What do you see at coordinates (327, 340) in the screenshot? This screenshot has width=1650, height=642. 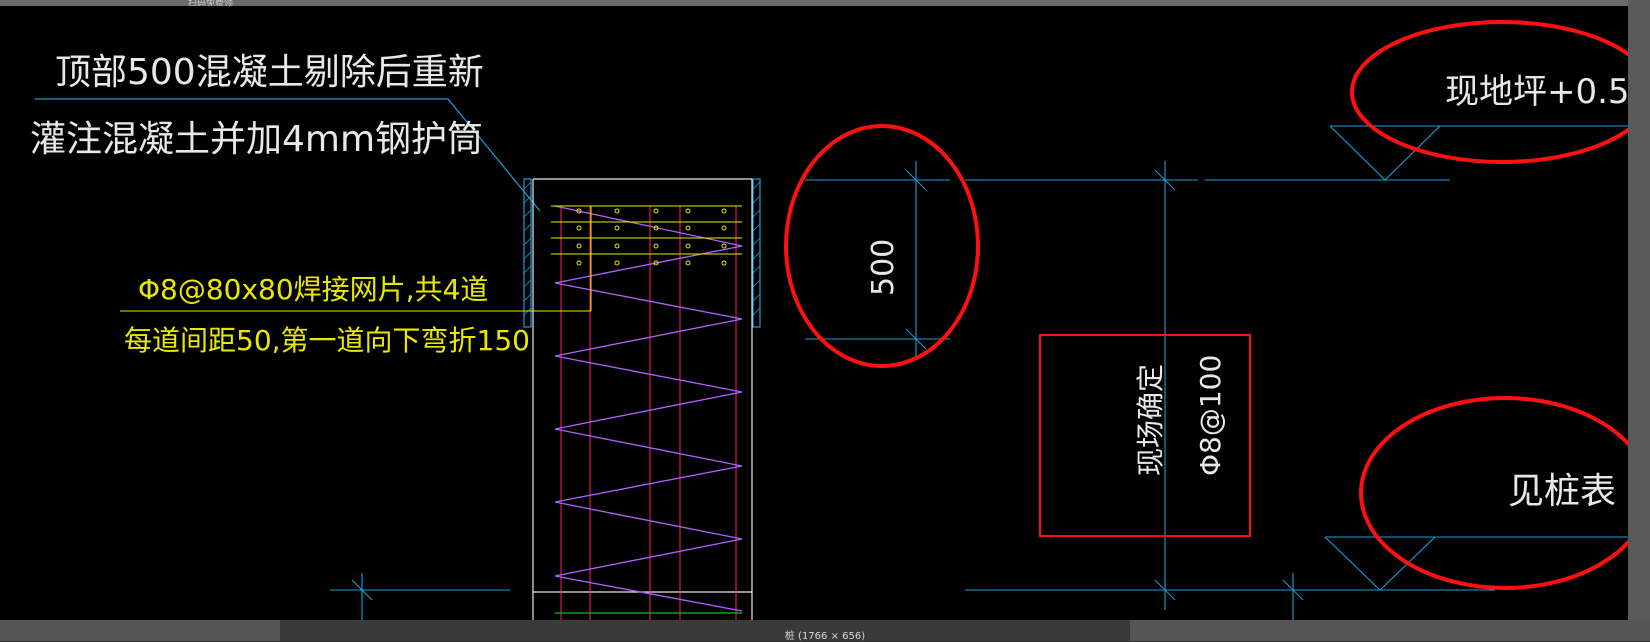 I see `mesh-note-line2: 每道间距50,第一道向下弯折150` at bounding box center [327, 340].